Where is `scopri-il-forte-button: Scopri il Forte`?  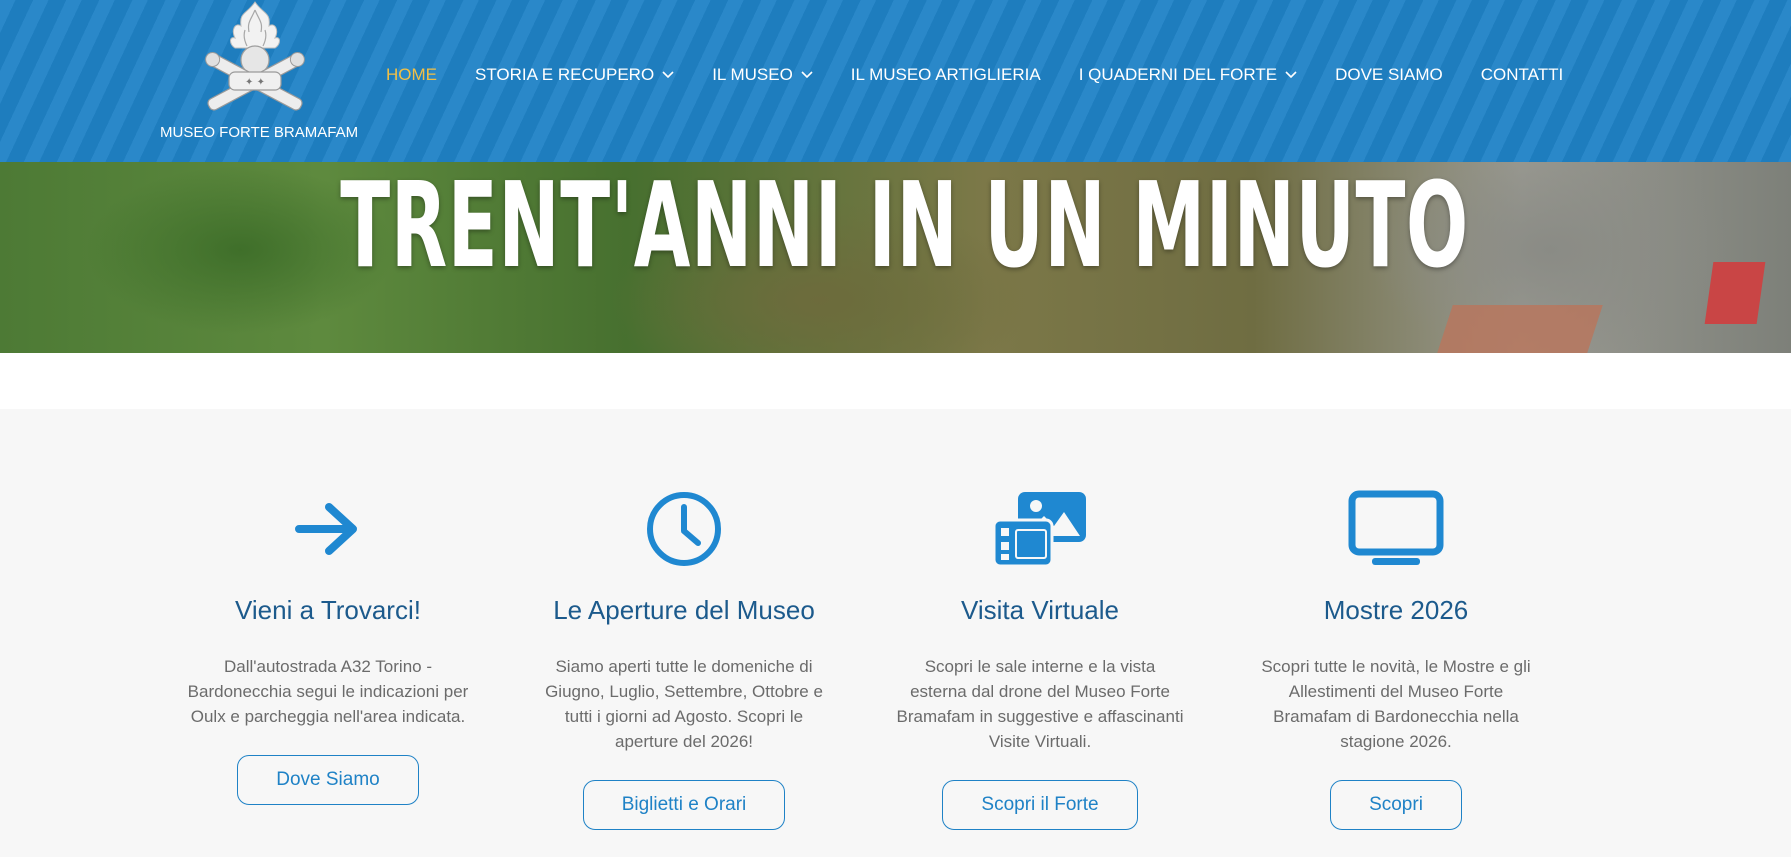
scopri-il-forte-button: Scopri il Forte is located at coordinates (1040, 805).